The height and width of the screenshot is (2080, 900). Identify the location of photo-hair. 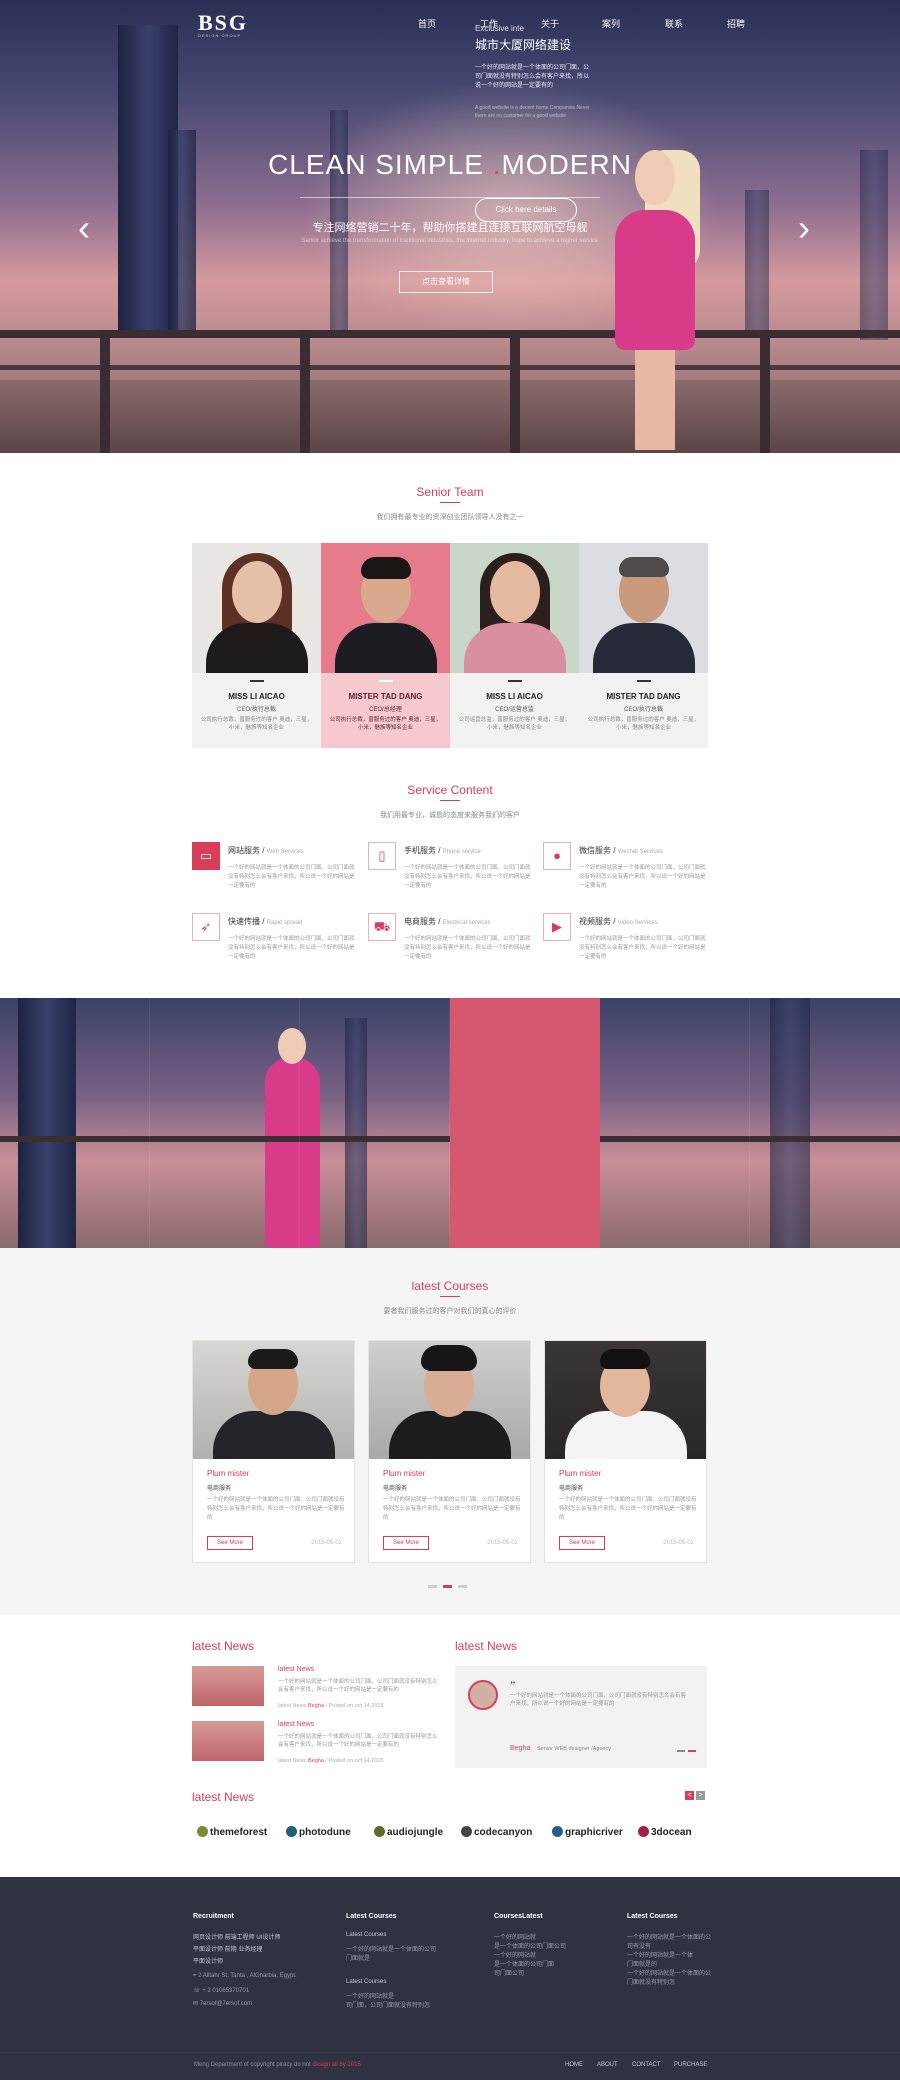
(273, 1359).